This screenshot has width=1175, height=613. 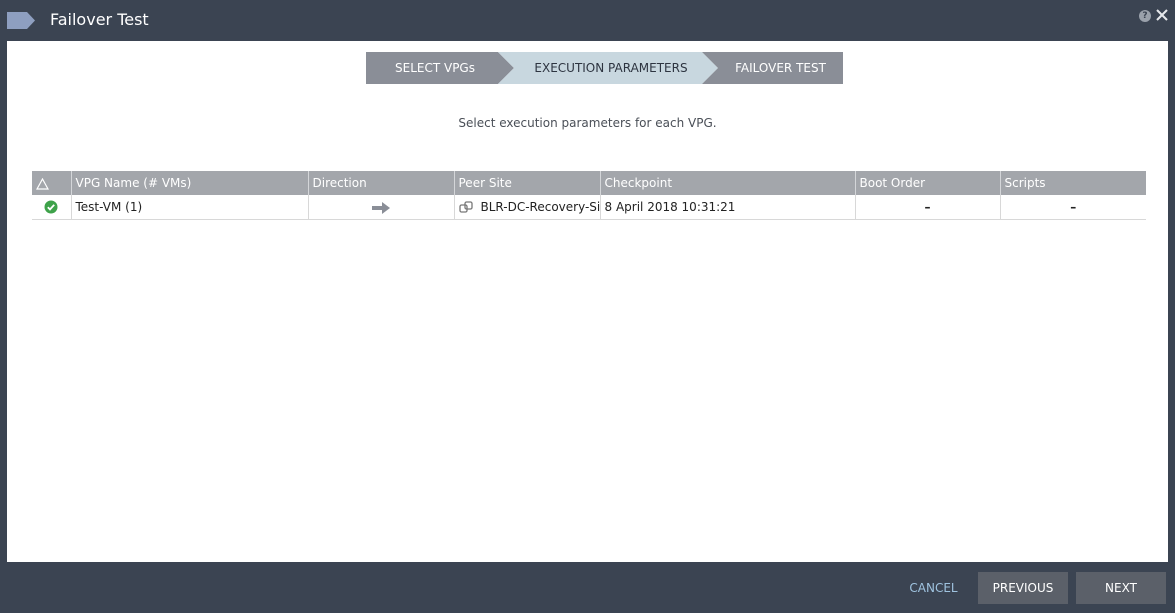 What do you see at coordinates (21, 20) in the screenshot?
I see `app-logo-icon` at bounding box center [21, 20].